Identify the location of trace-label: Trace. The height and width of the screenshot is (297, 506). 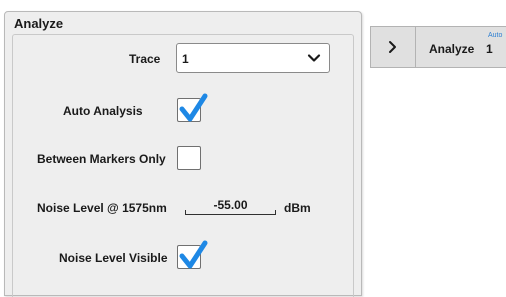
(145, 59).